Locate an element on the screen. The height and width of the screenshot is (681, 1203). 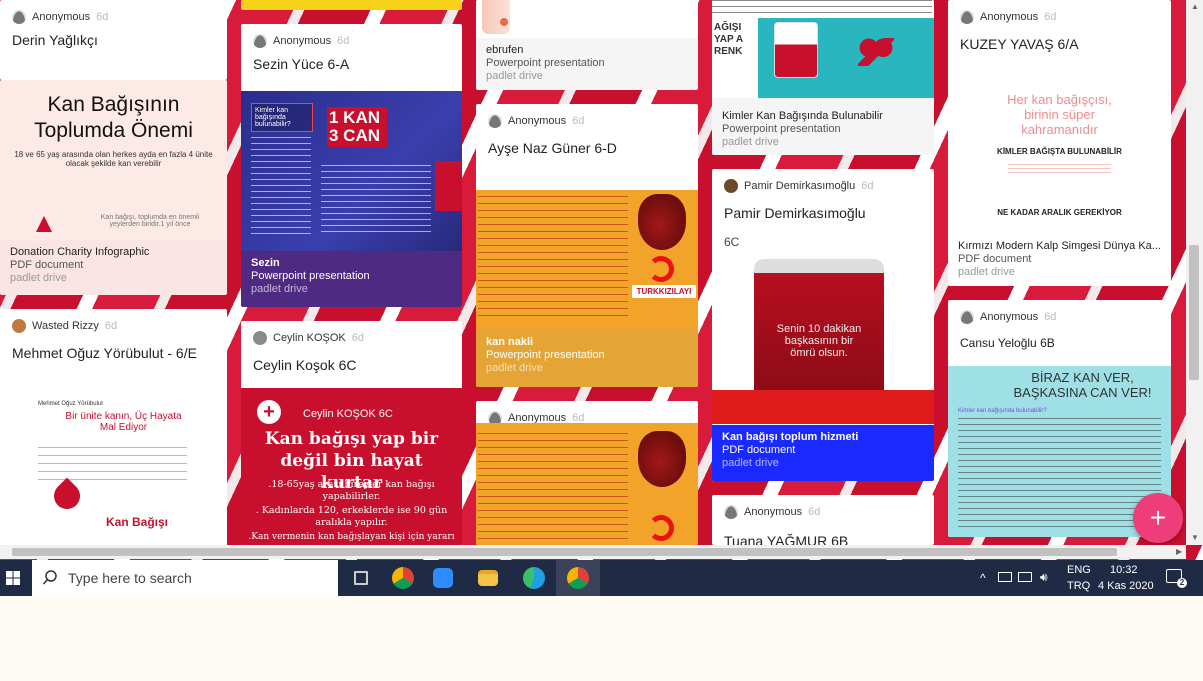
image-subheading: KİMLER BAĞIŞTA BULUNABİLİR is located at coordinates (1059, 151).